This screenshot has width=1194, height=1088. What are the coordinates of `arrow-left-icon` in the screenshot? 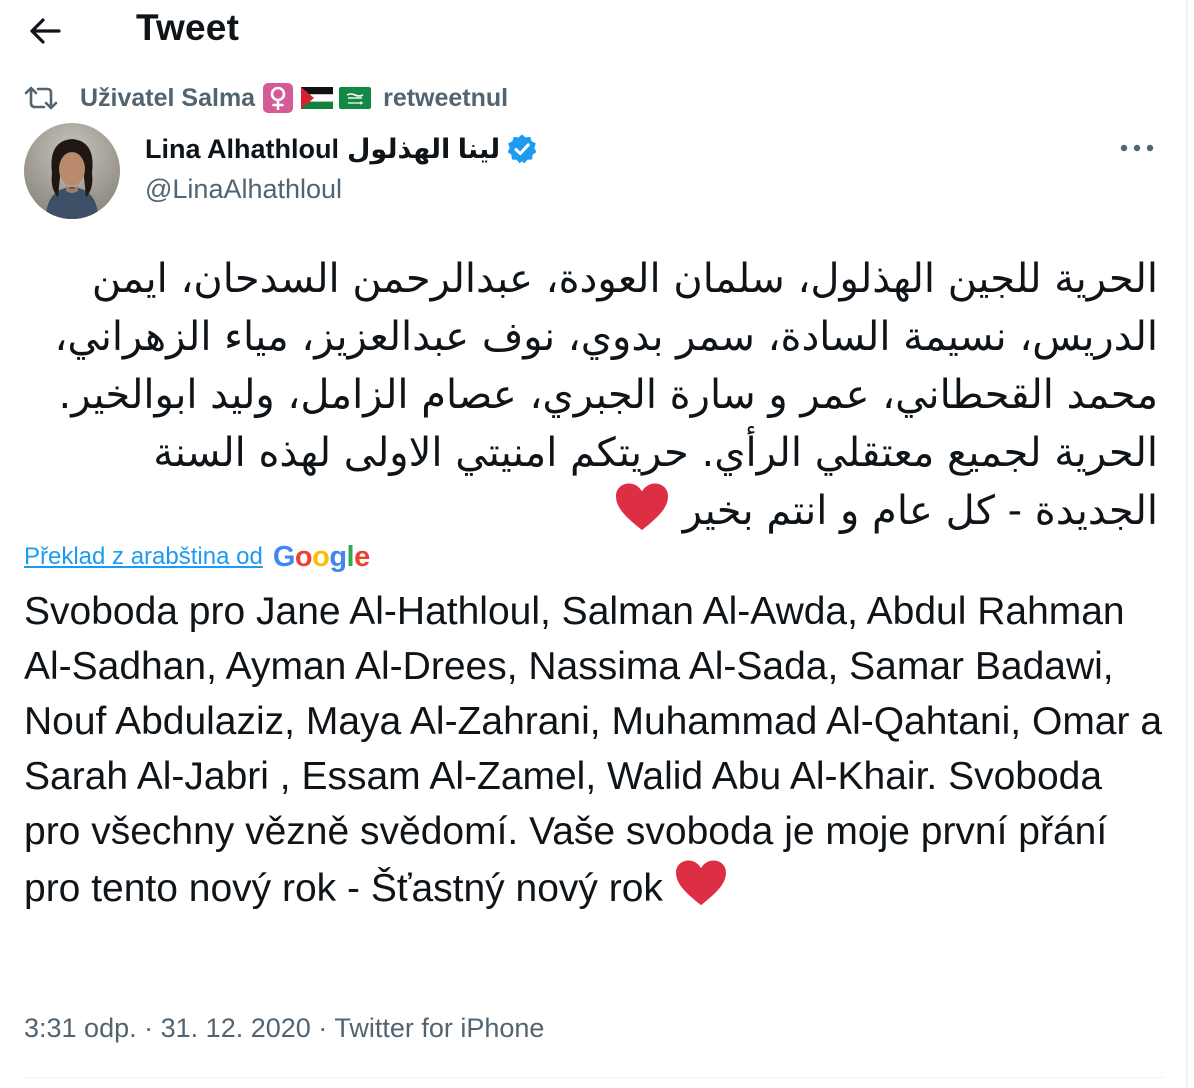 It's located at (45, 31).